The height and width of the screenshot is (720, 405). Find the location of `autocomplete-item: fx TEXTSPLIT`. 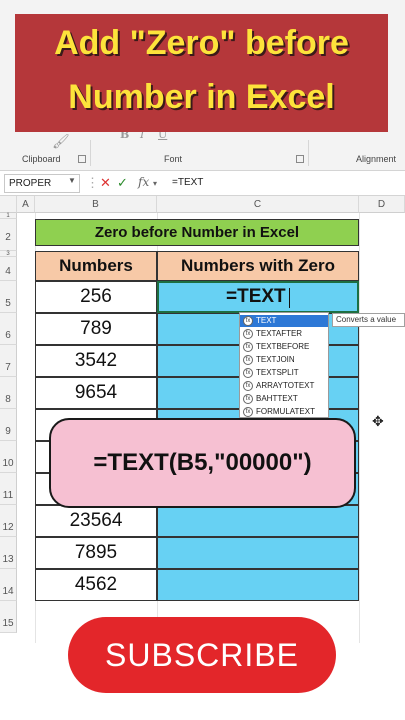

autocomplete-item: fx TEXTSPLIT is located at coordinates (284, 373).